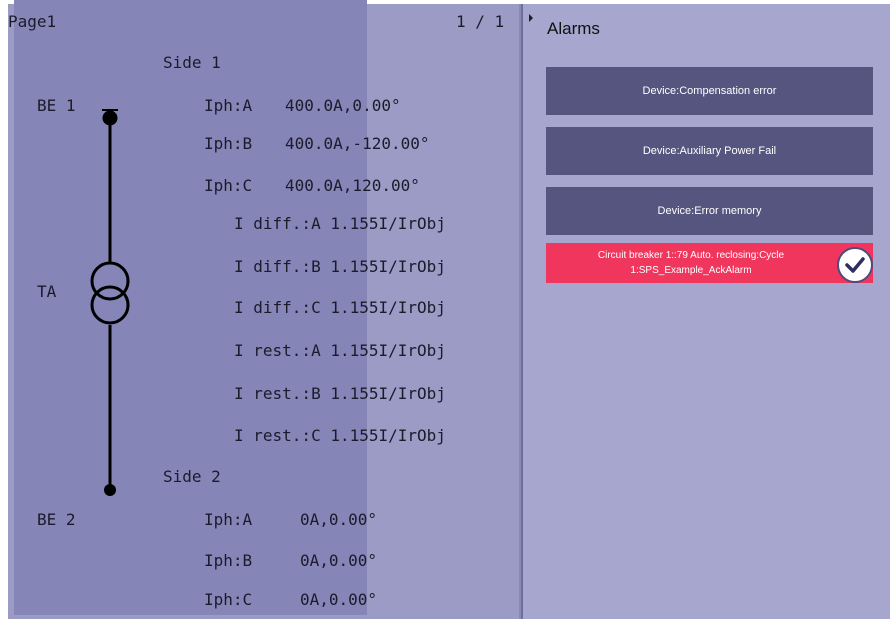 Image resolution: width=890 pixels, height=619 pixels. I want to click on alarms-title: Alarms, so click(573, 28).